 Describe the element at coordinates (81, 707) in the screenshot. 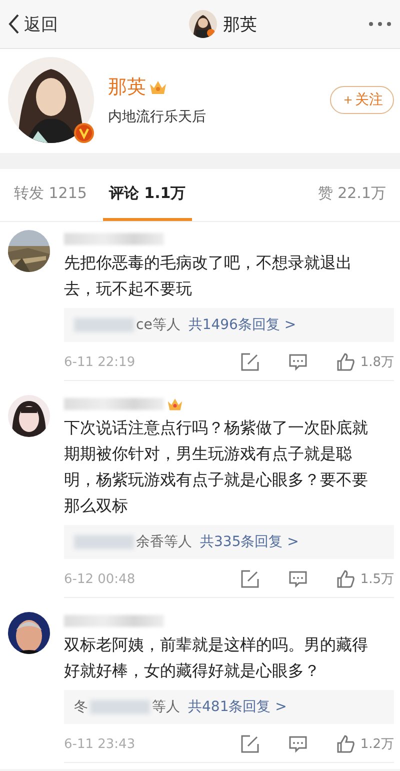

I see `reply-names: 冬` at that location.